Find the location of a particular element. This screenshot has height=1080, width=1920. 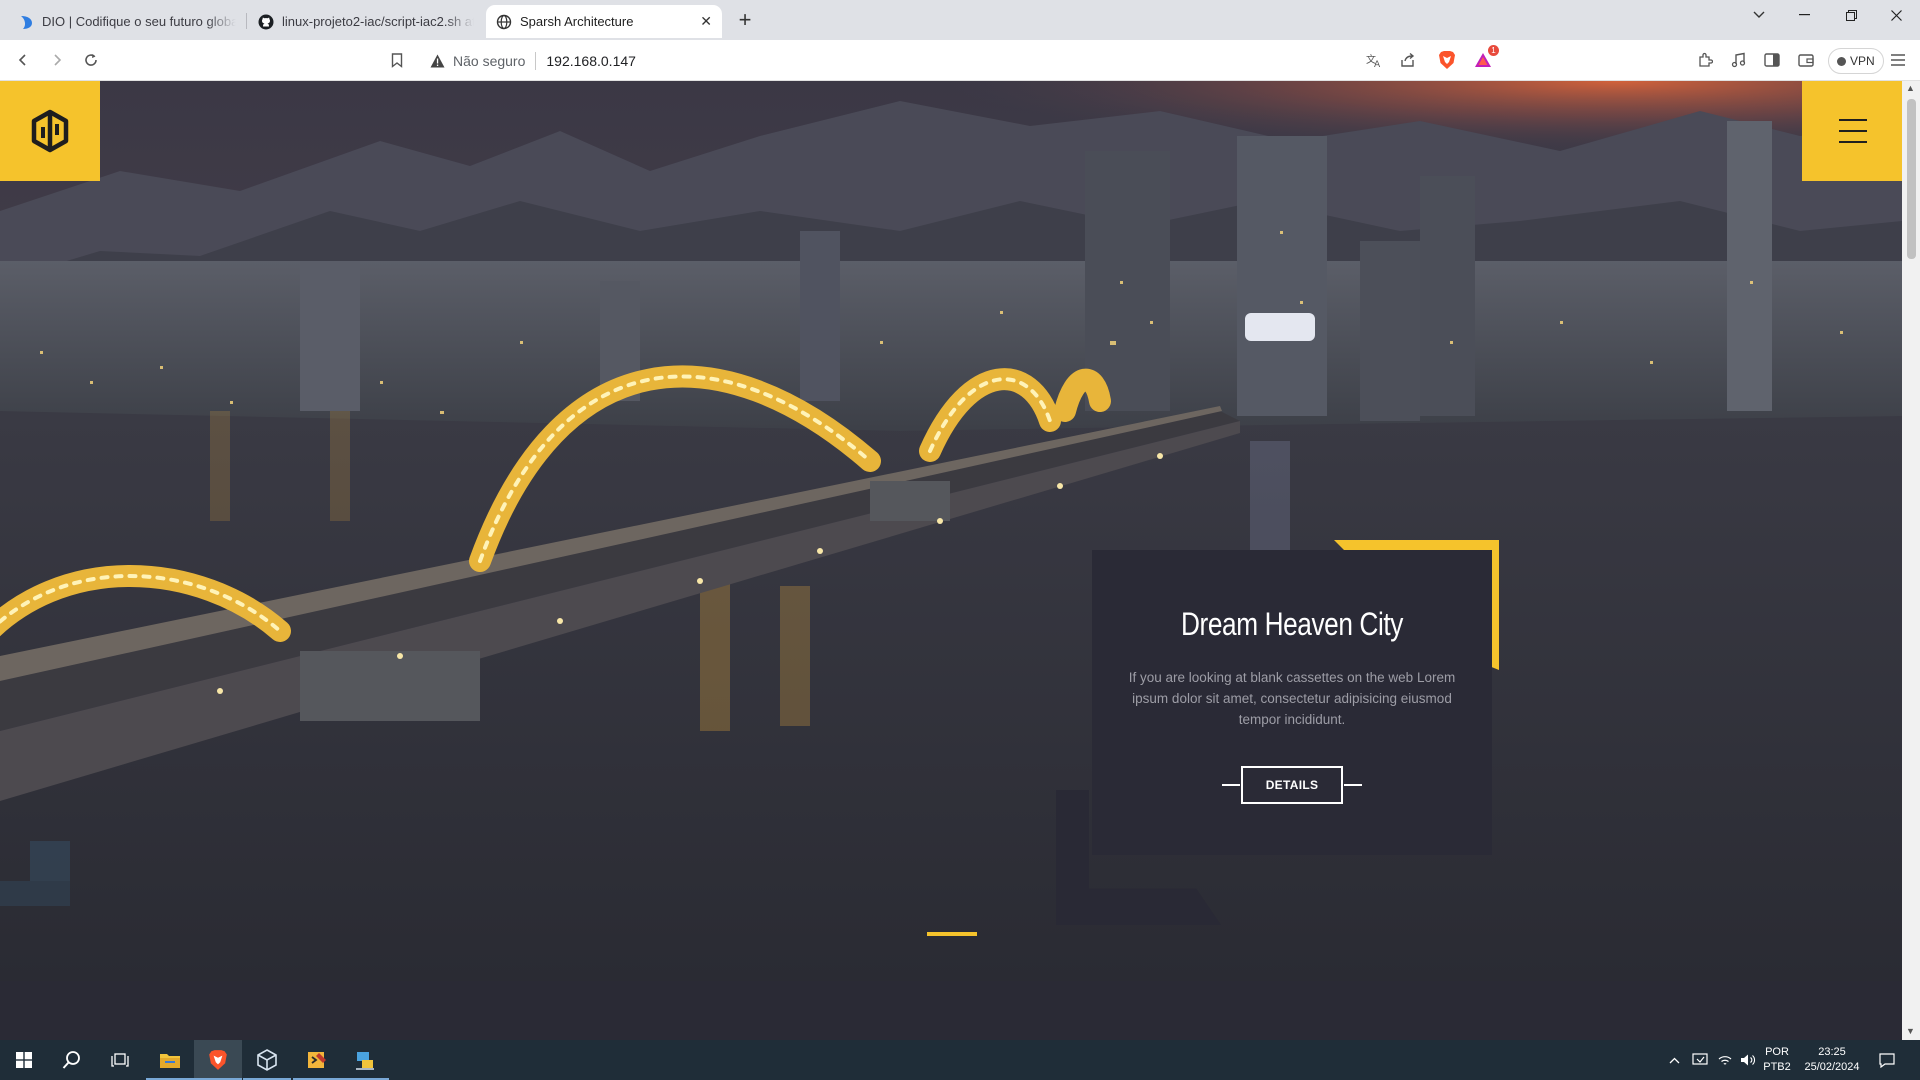

tab-github: linux-projeto2-iac/script-iac2.sh at m is located at coordinates (366, 21).